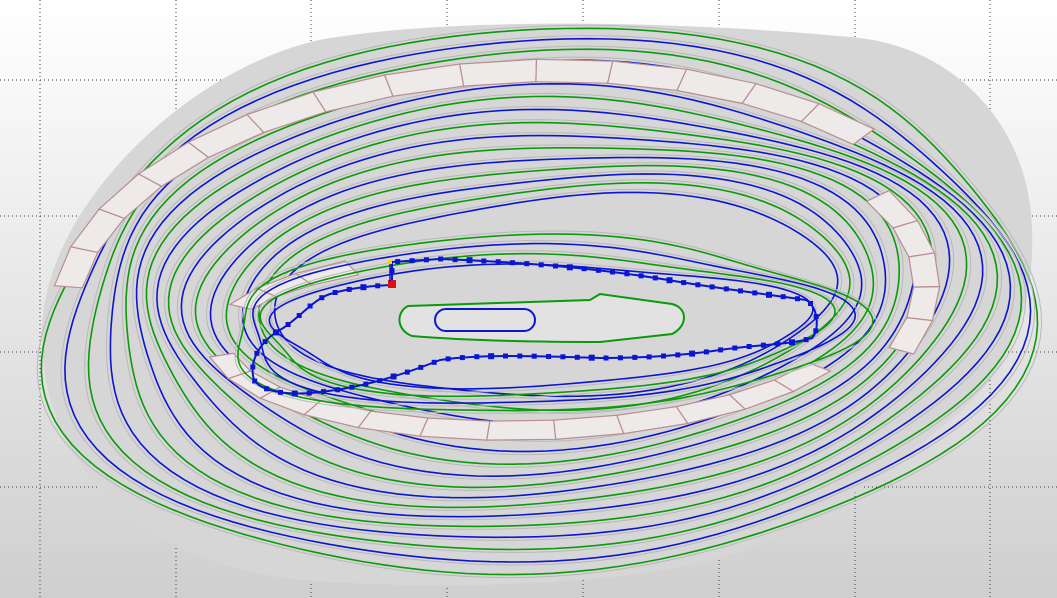 The width and height of the screenshot is (1057, 598). Describe the element at coordinates (392, 284) in the screenshot. I see `start-point-marker` at that location.